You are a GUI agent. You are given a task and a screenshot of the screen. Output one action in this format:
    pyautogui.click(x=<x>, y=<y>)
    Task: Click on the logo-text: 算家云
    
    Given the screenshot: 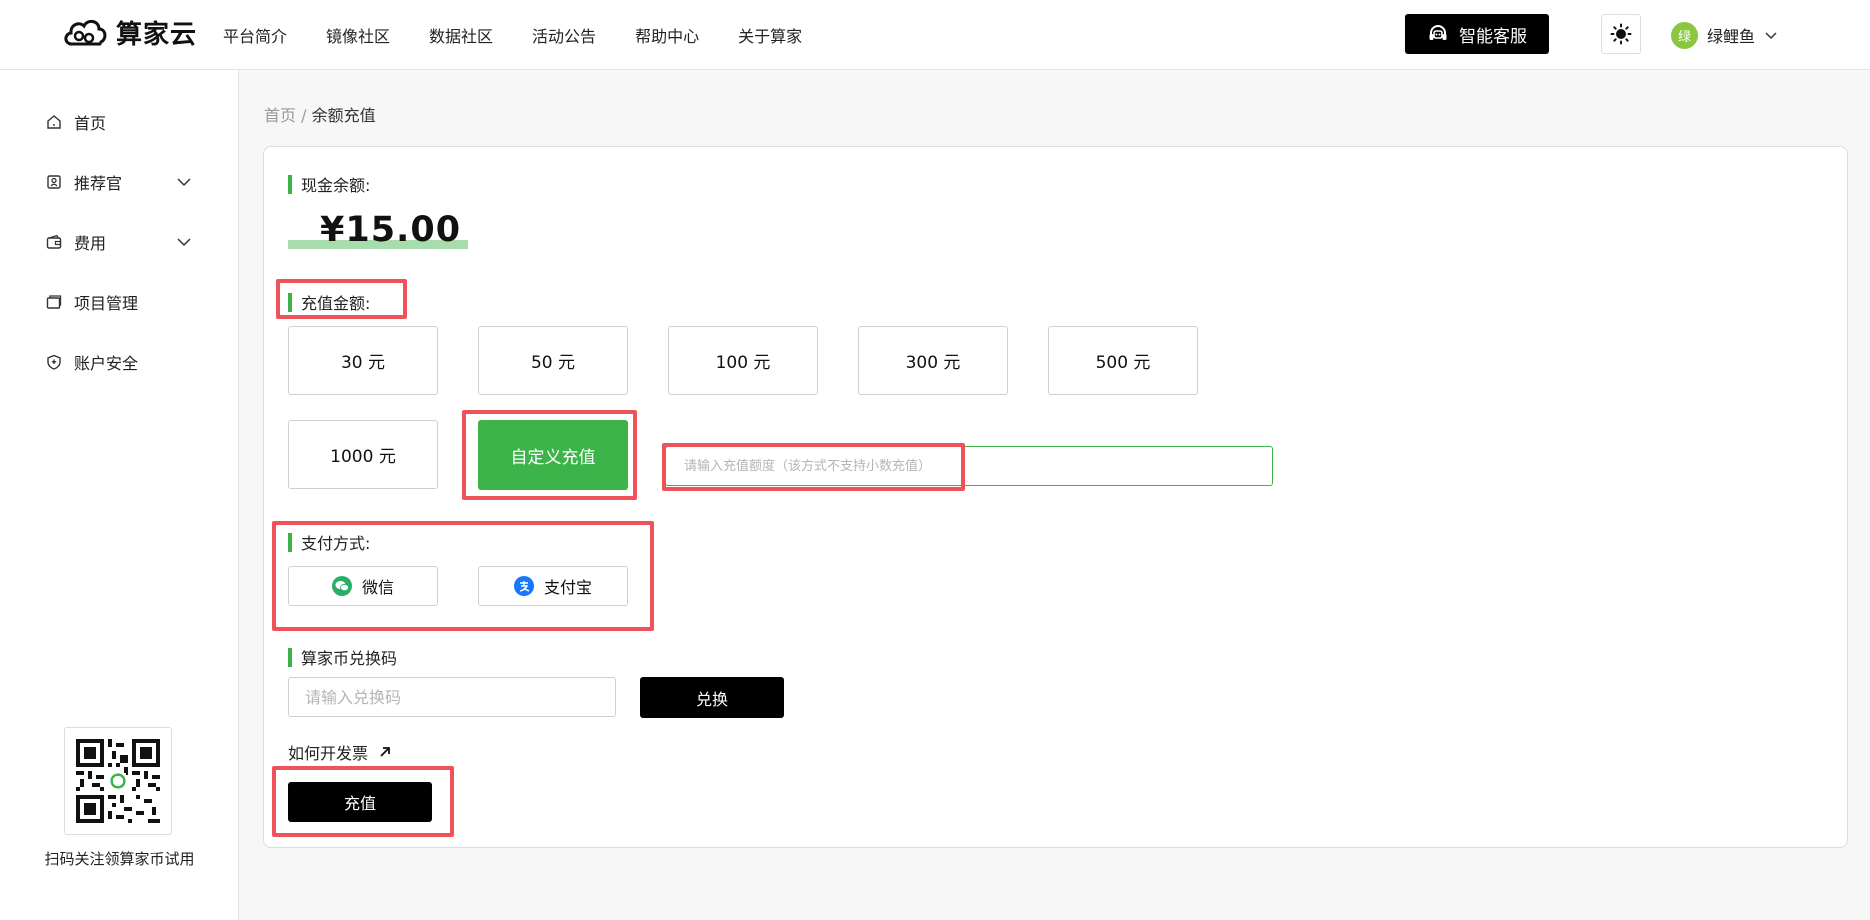 What is the action you would take?
    pyautogui.click(x=157, y=34)
    